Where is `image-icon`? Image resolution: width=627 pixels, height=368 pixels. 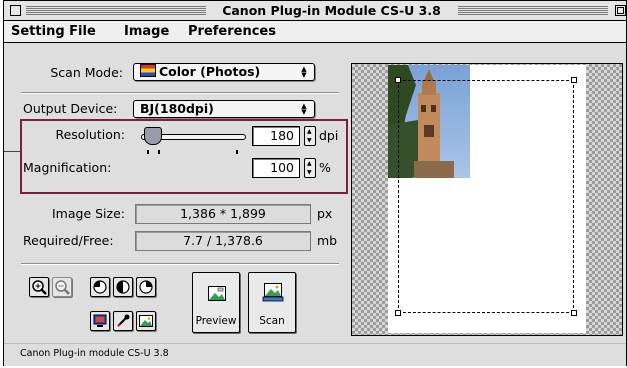
image-icon is located at coordinates (146, 321).